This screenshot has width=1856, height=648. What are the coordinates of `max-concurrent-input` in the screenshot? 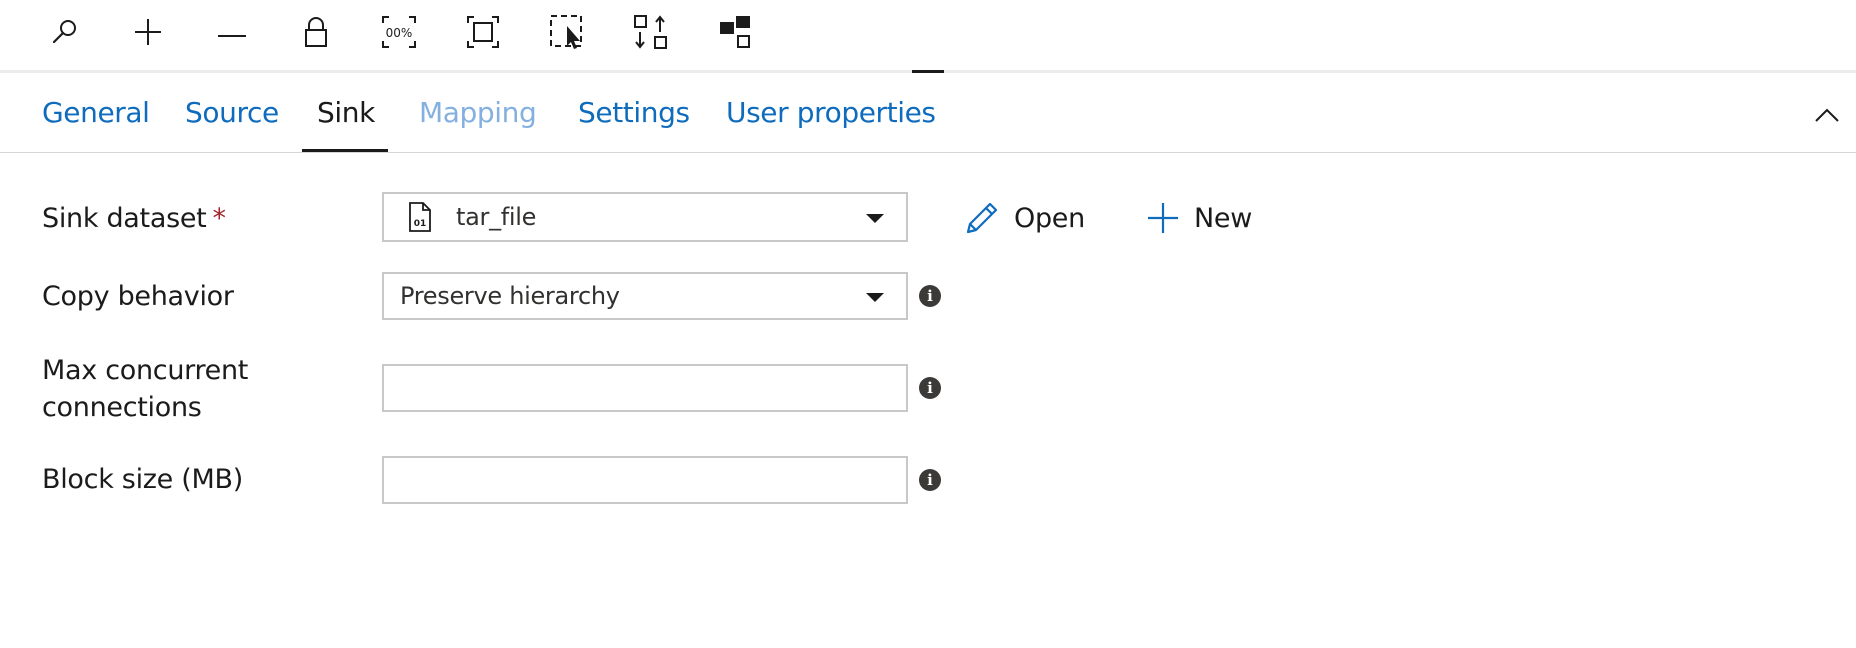 It's located at (645, 388).